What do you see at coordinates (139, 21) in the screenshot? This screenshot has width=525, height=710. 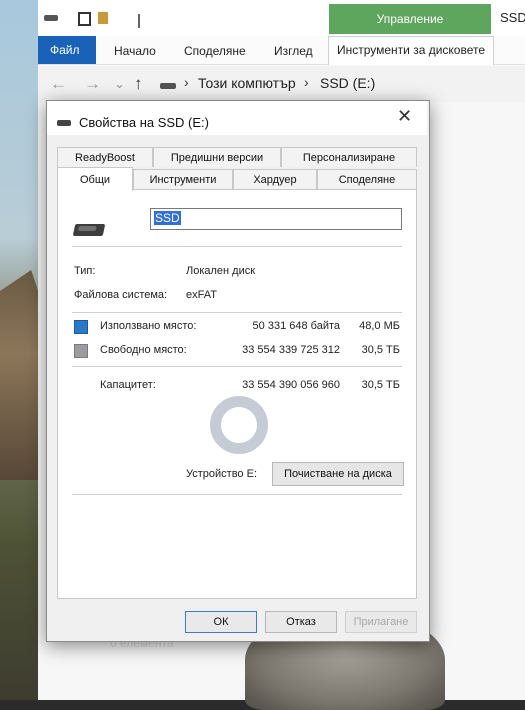 I see `quick-access-separator` at bounding box center [139, 21].